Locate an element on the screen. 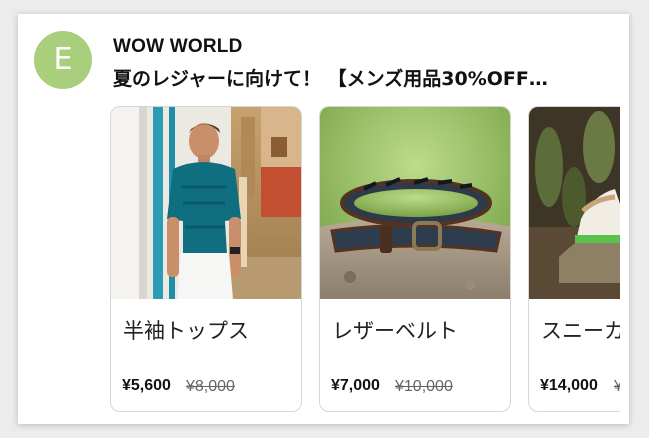 The height and width of the screenshot is (438, 649). leather-belt-photo is located at coordinates (415, 203).